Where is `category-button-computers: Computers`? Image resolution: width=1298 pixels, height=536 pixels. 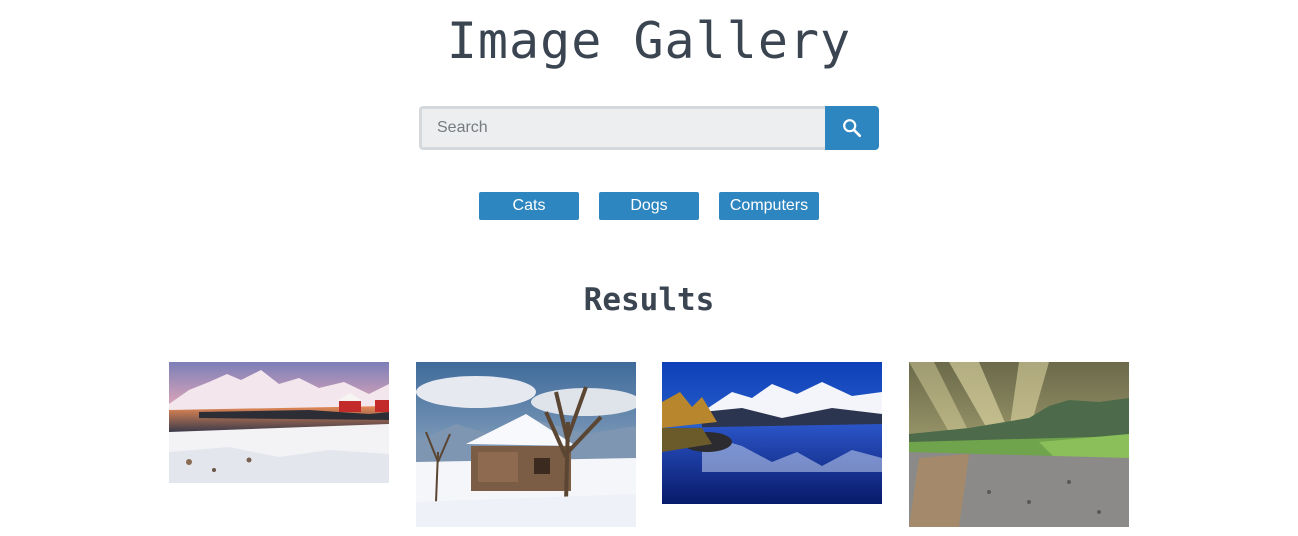
category-button-computers: Computers is located at coordinates (769, 206).